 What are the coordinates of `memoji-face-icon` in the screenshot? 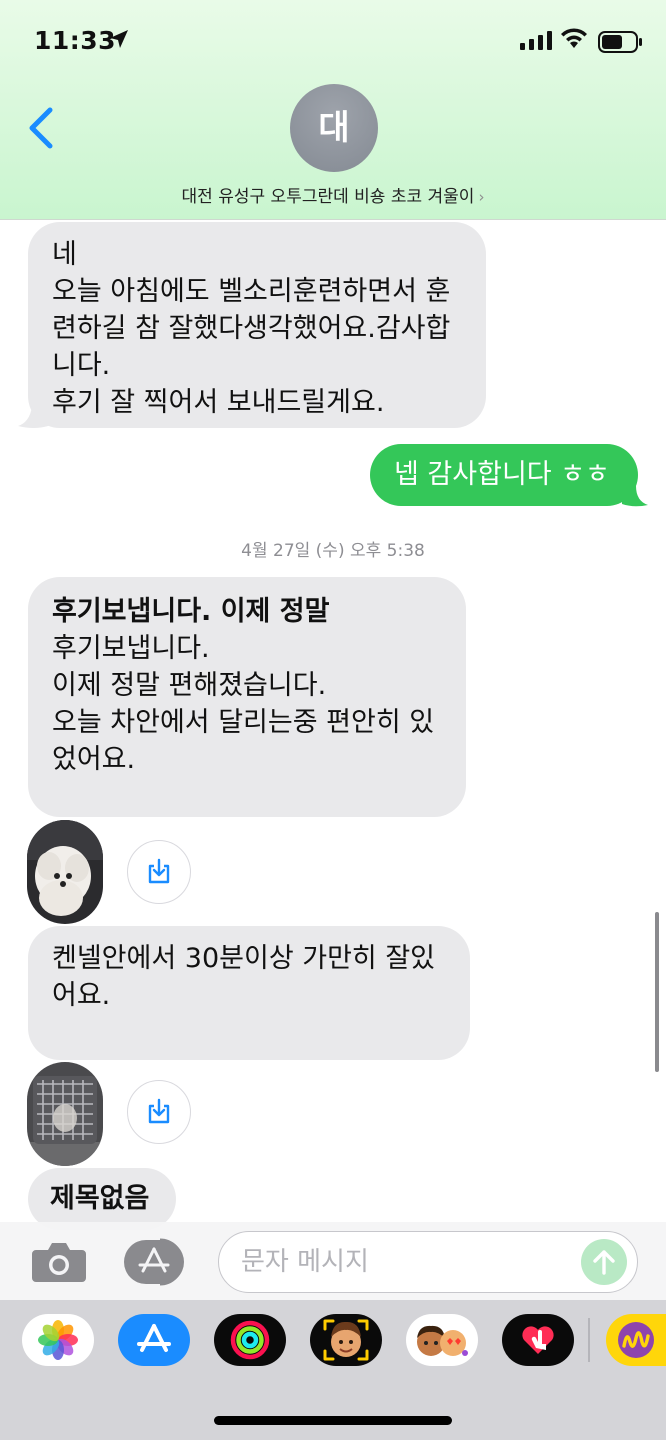 It's located at (346, 1340).